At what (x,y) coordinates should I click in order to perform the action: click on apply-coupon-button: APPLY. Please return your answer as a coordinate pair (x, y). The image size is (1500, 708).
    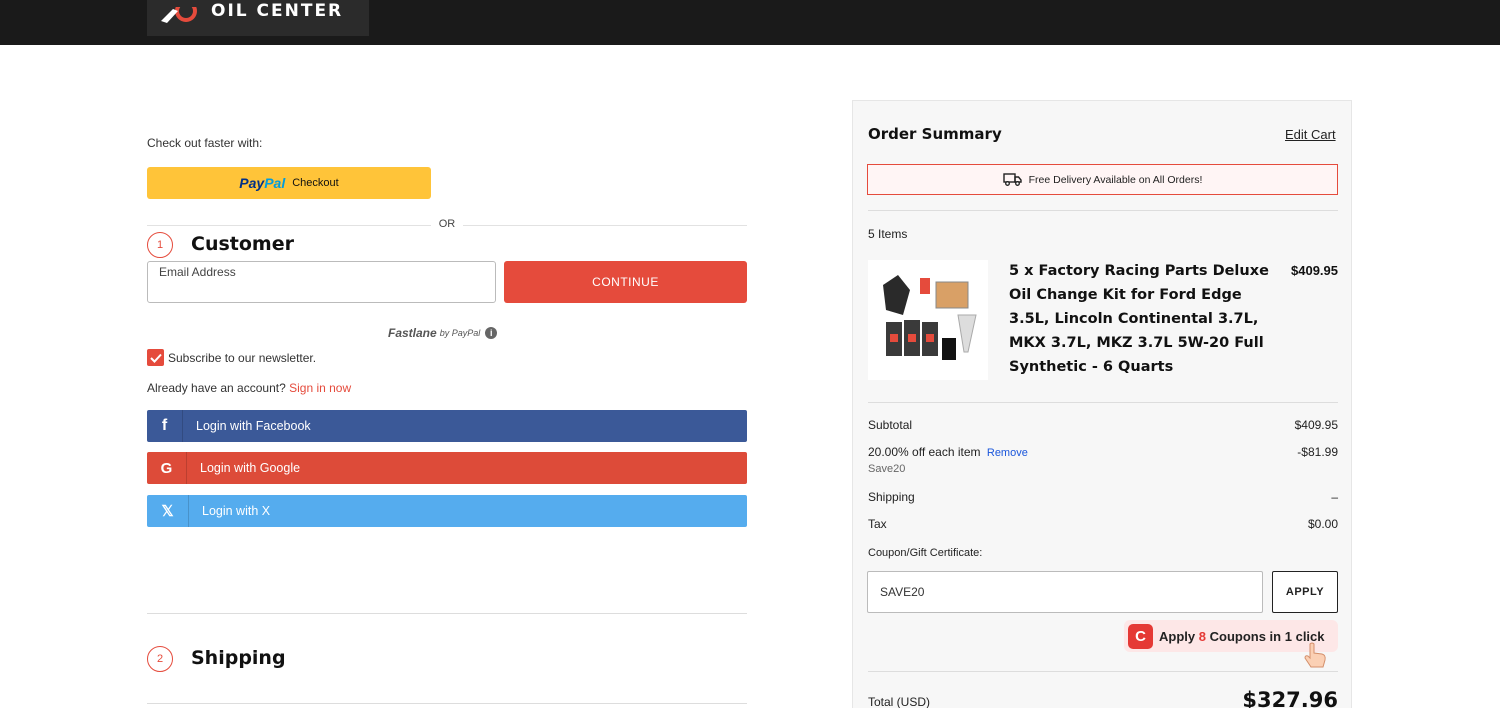
    Looking at the image, I should click on (1305, 592).